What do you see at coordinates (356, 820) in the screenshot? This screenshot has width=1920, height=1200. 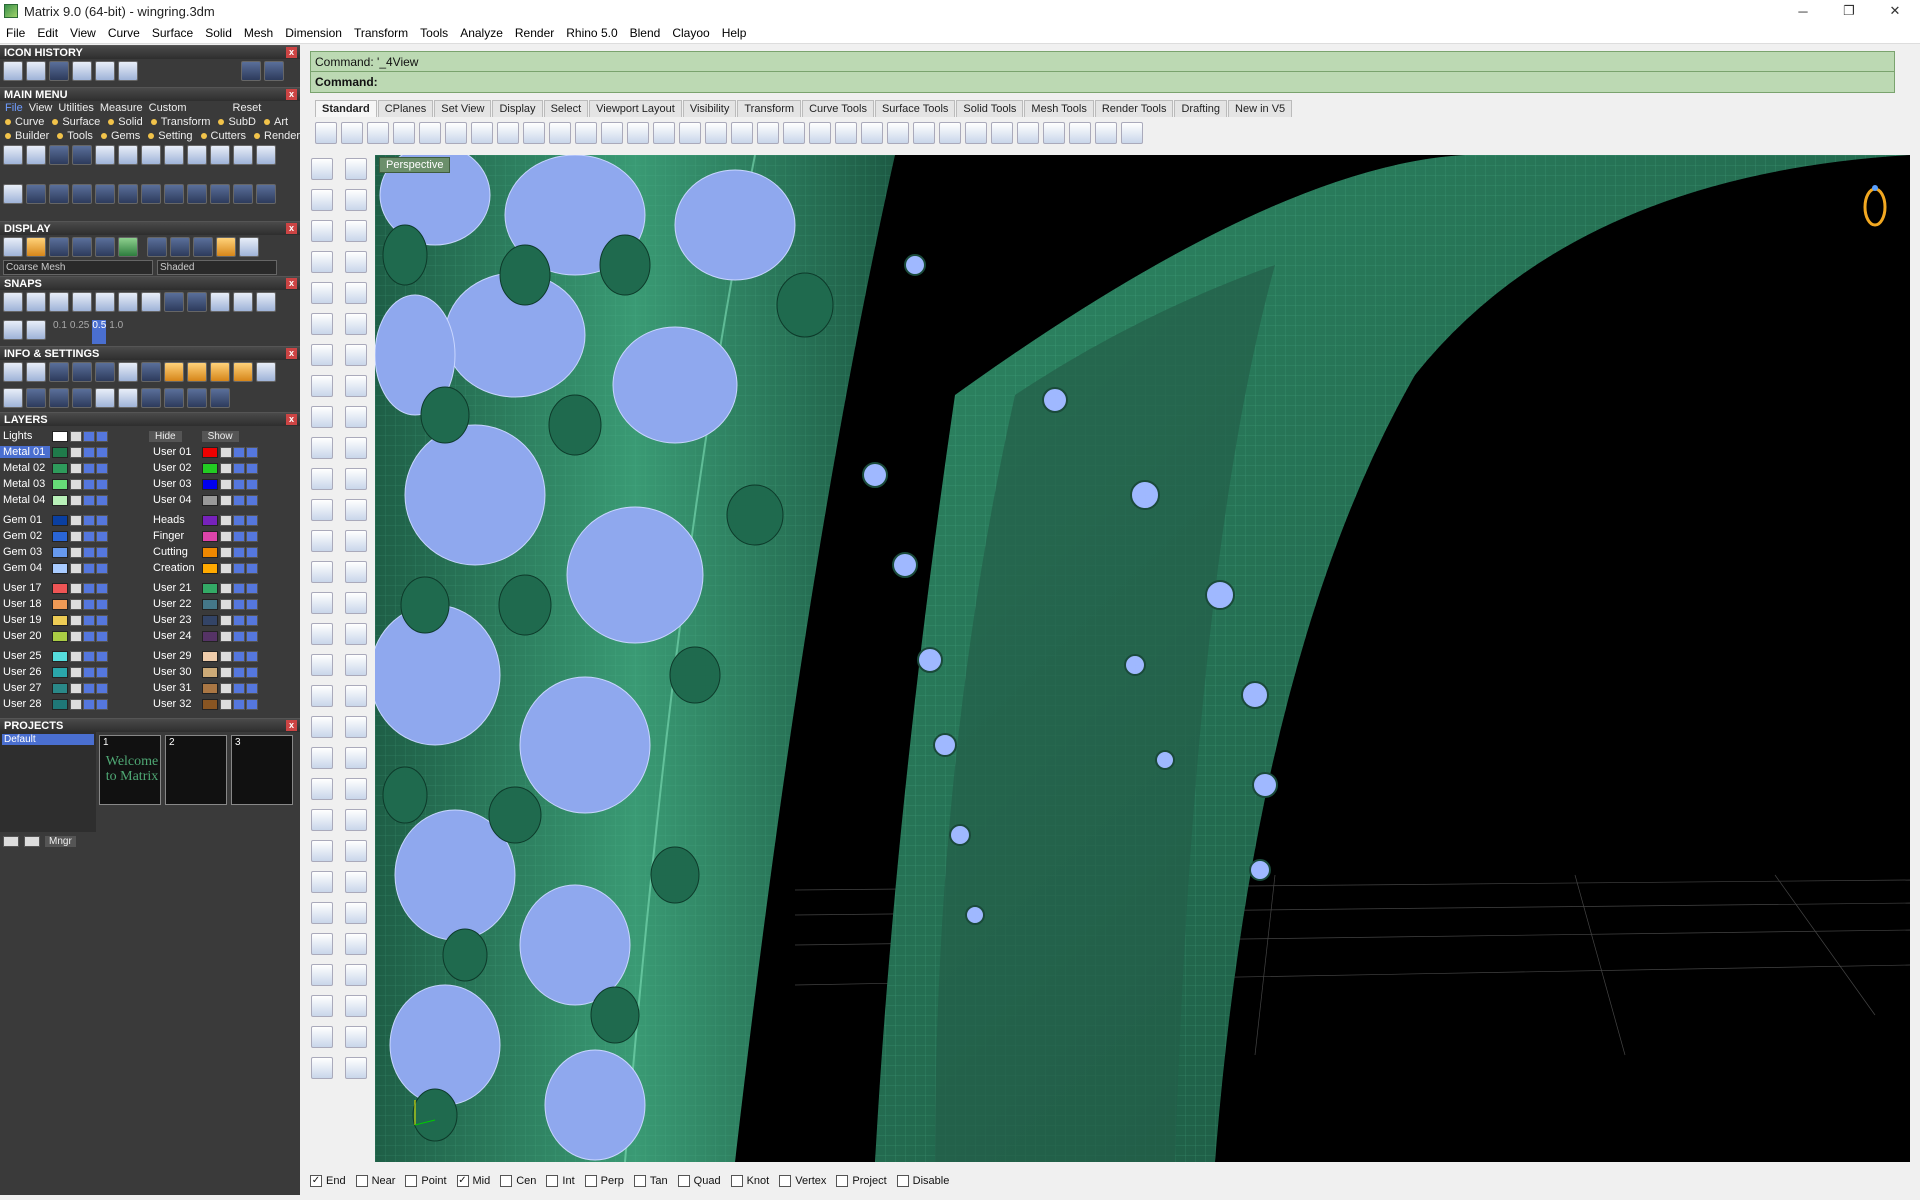 I see `scale-icon` at bounding box center [356, 820].